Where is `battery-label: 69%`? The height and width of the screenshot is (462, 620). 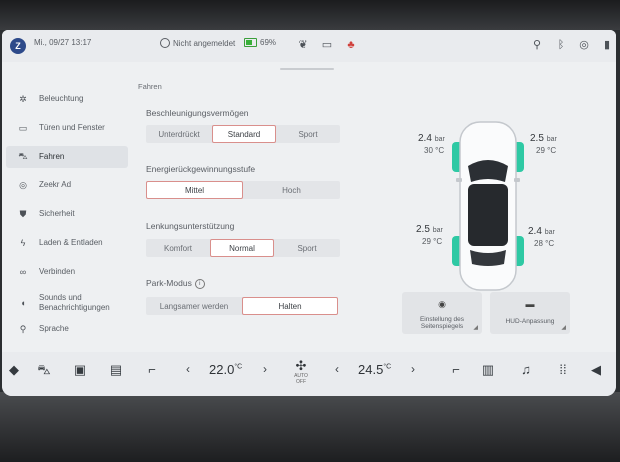
battery-label: 69% is located at coordinates (268, 42).